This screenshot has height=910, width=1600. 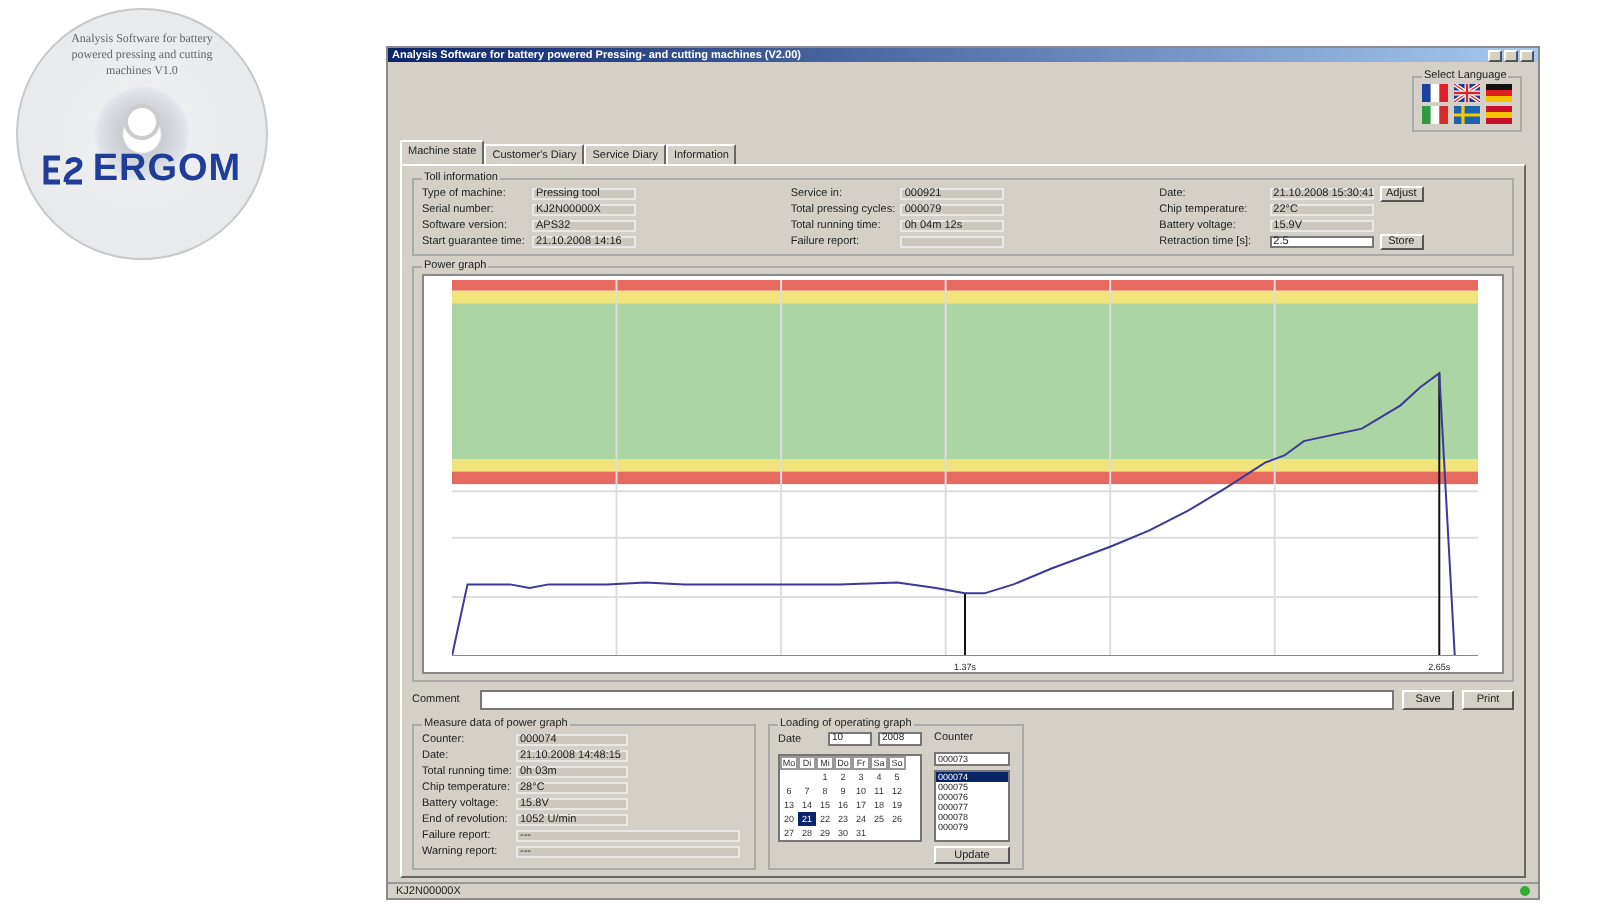 I want to click on maximize-icon, so click(x=1511, y=55).